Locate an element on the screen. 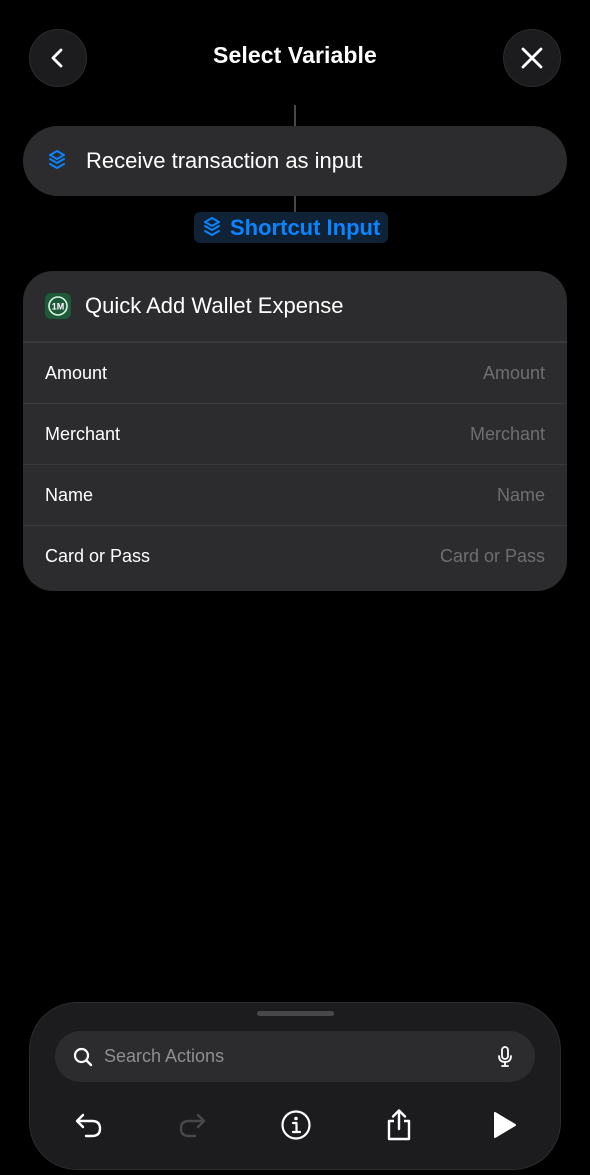 The height and width of the screenshot is (1175, 590). info-button is located at coordinates (296, 1125).